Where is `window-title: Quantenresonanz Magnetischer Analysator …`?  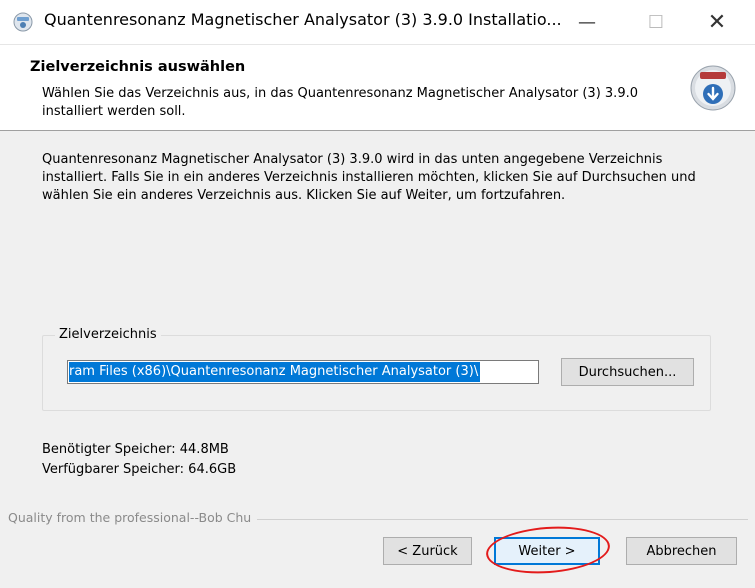
window-title: Quantenresonanz Magnetischer Analysator … is located at coordinates (303, 19).